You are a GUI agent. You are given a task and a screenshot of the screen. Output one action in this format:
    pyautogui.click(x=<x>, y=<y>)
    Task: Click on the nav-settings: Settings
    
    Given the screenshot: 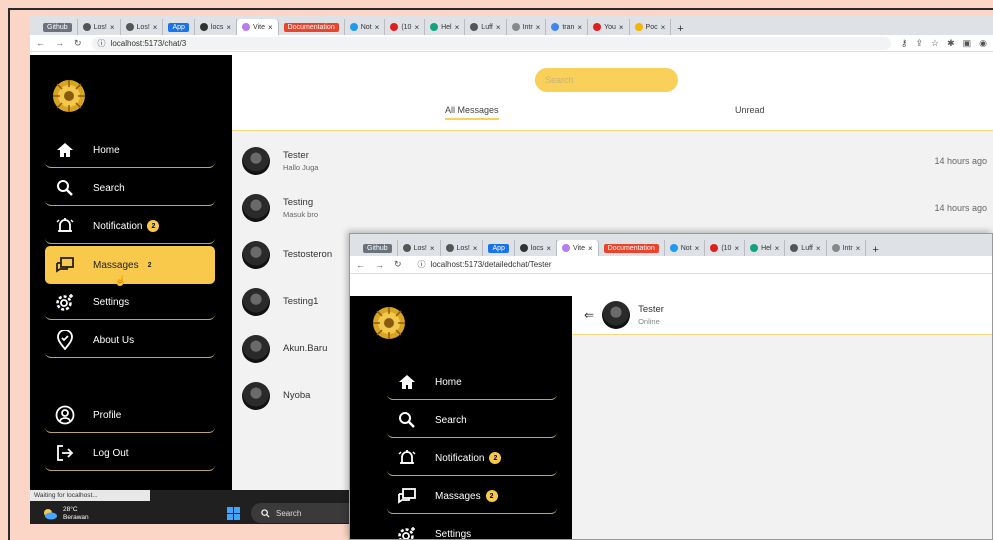 What is the action you would take?
    pyautogui.click(x=130, y=302)
    